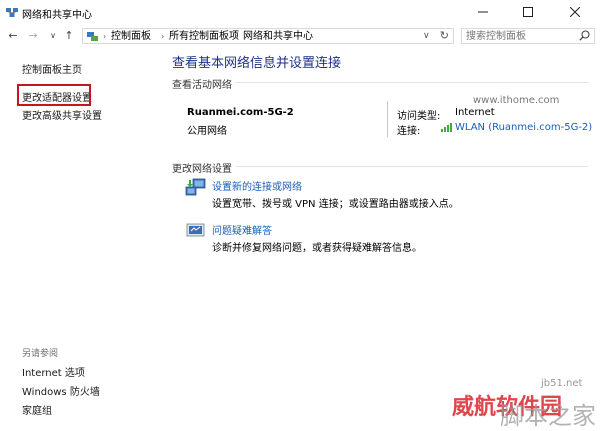 This screenshot has height=431, width=600. What do you see at coordinates (53, 371) in the screenshot?
I see `see-also-internet-options: Internet 选项` at bounding box center [53, 371].